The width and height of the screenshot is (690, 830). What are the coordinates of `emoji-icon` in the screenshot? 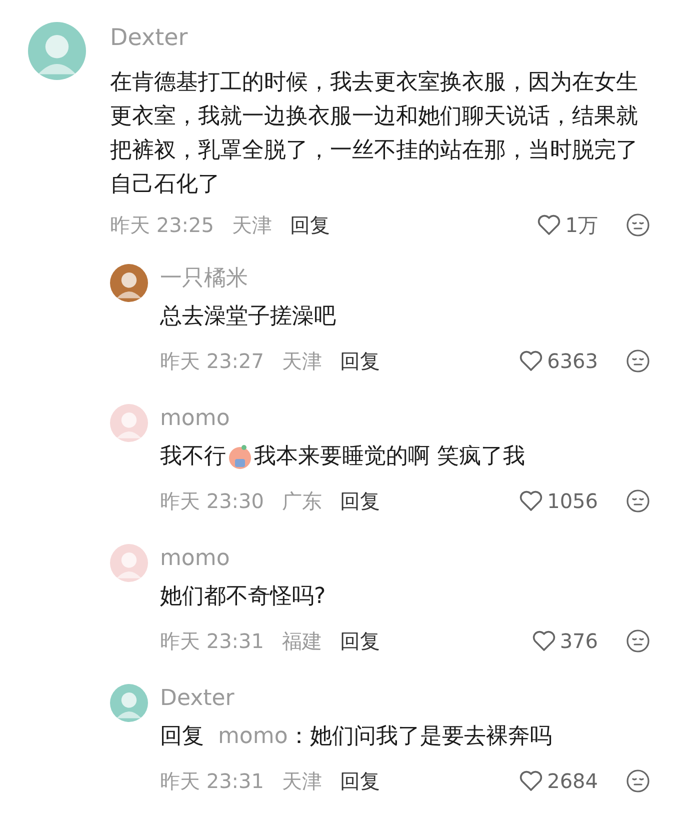 It's located at (240, 457).